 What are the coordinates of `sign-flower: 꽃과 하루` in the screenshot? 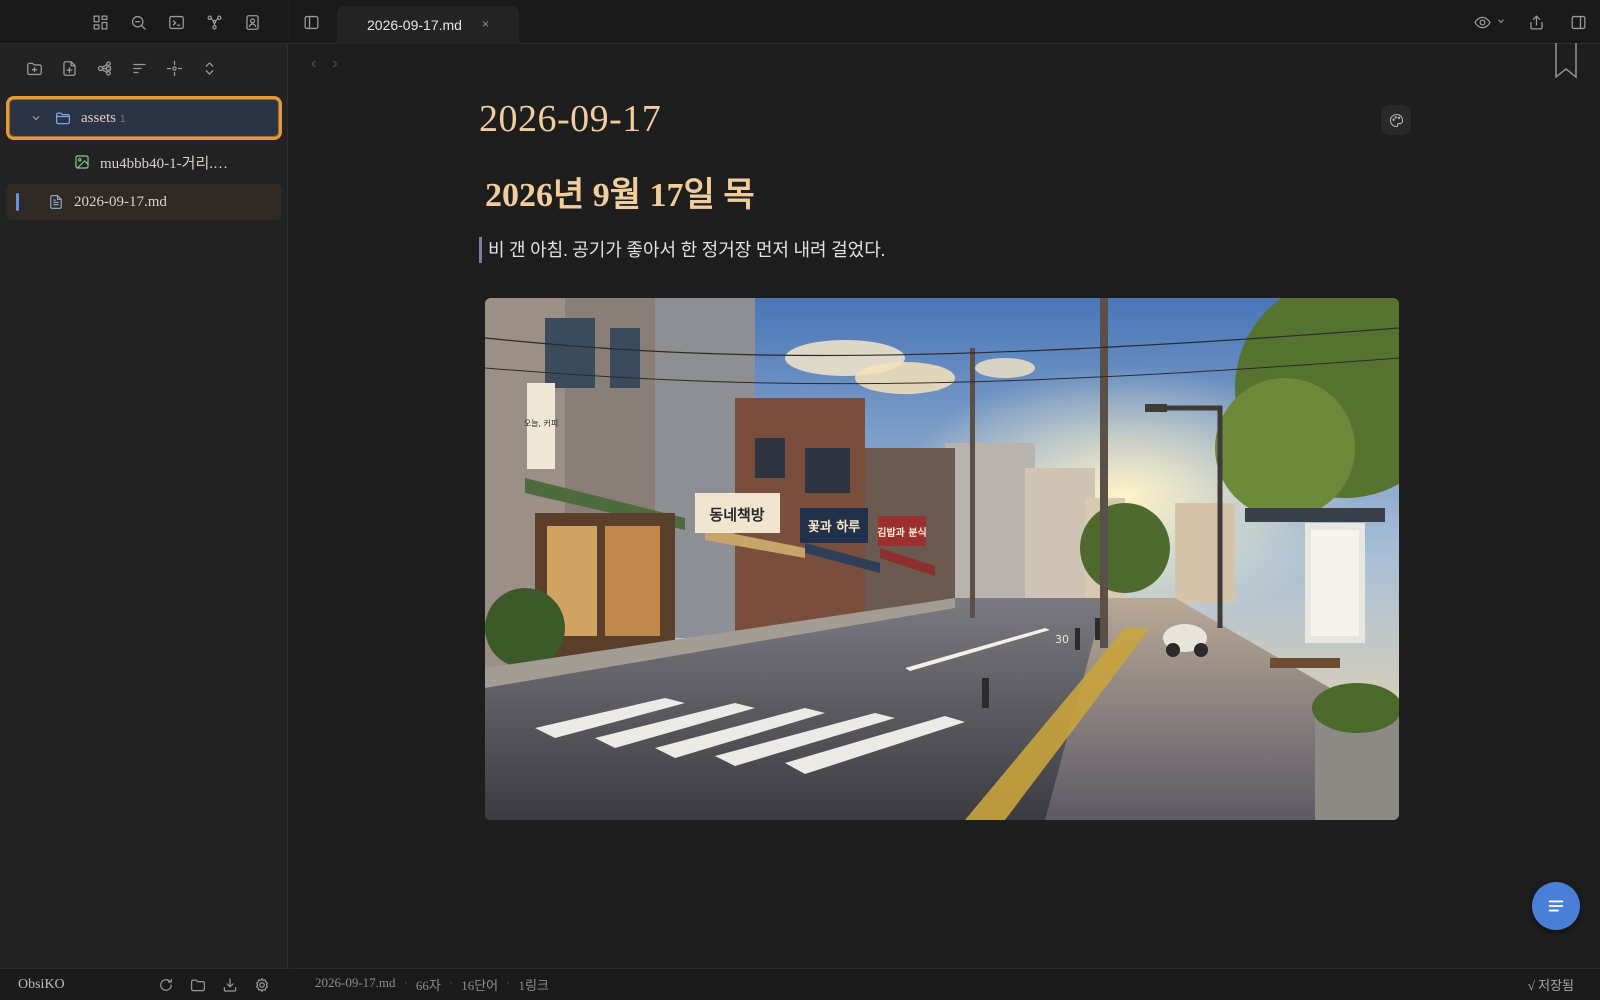 It's located at (834, 527).